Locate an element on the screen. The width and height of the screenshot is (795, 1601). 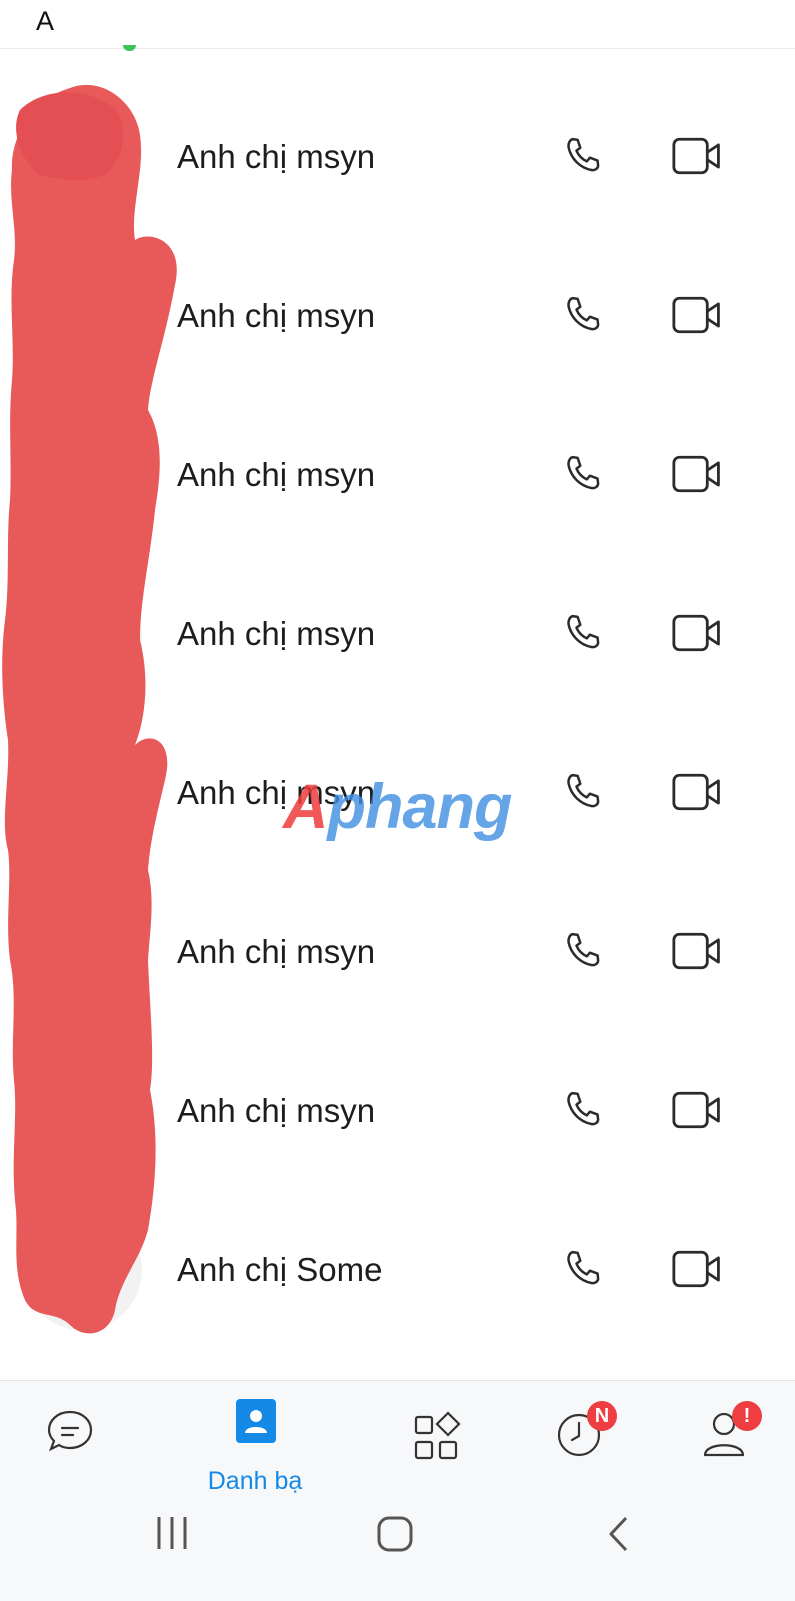
back-icon is located at coordinates (618, 1534).